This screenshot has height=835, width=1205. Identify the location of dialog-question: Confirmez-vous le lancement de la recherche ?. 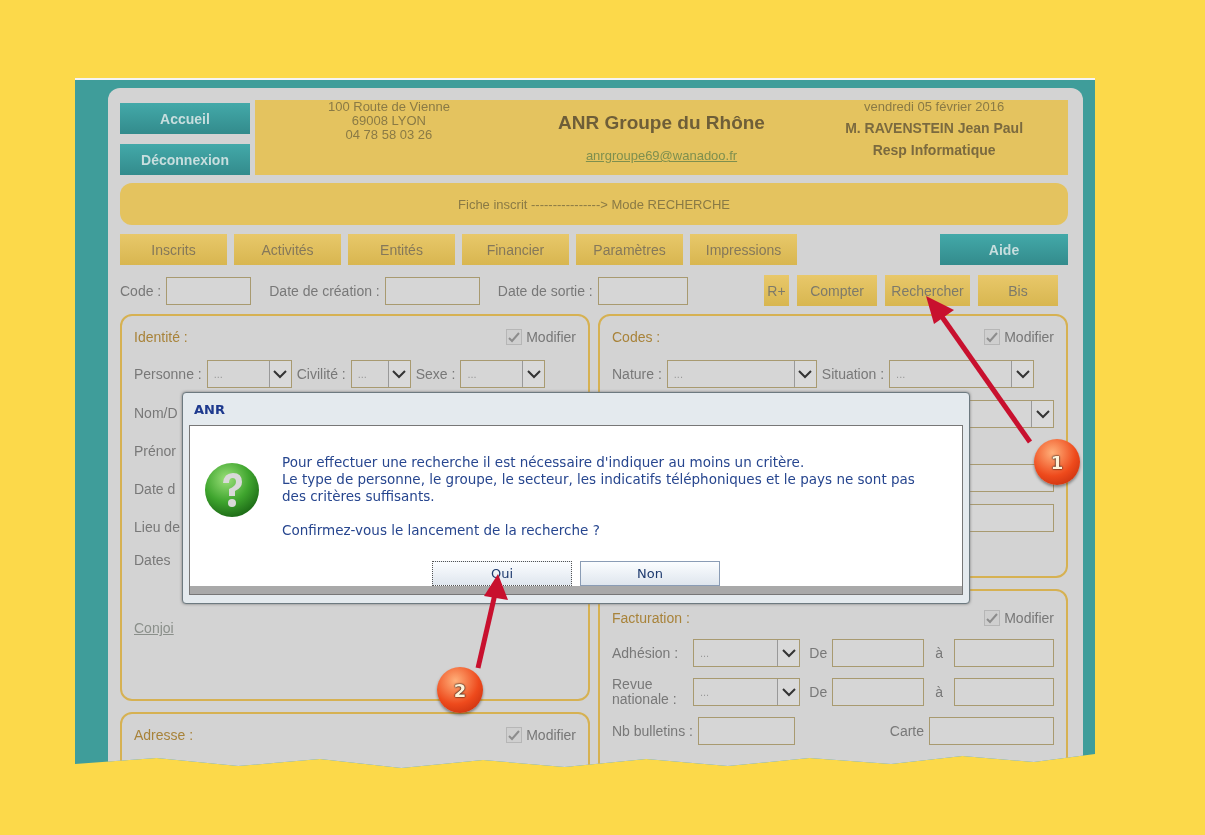
(441, 530).